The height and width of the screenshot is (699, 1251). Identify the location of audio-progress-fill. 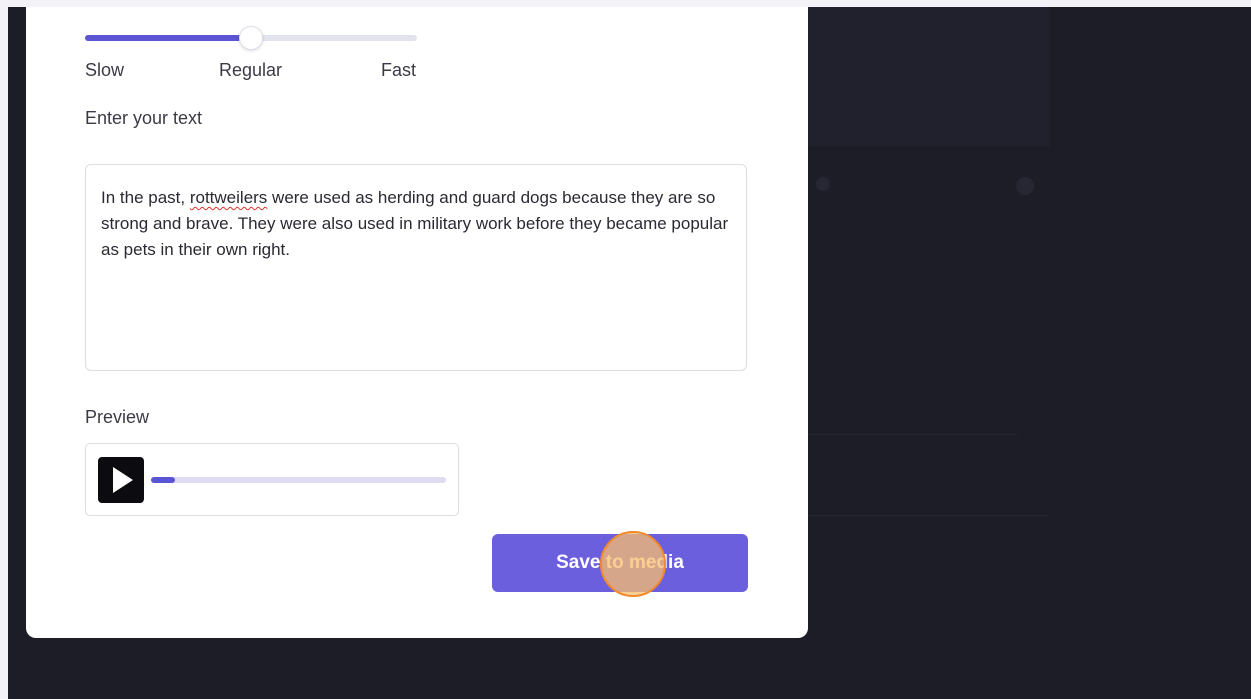
(163, 480).